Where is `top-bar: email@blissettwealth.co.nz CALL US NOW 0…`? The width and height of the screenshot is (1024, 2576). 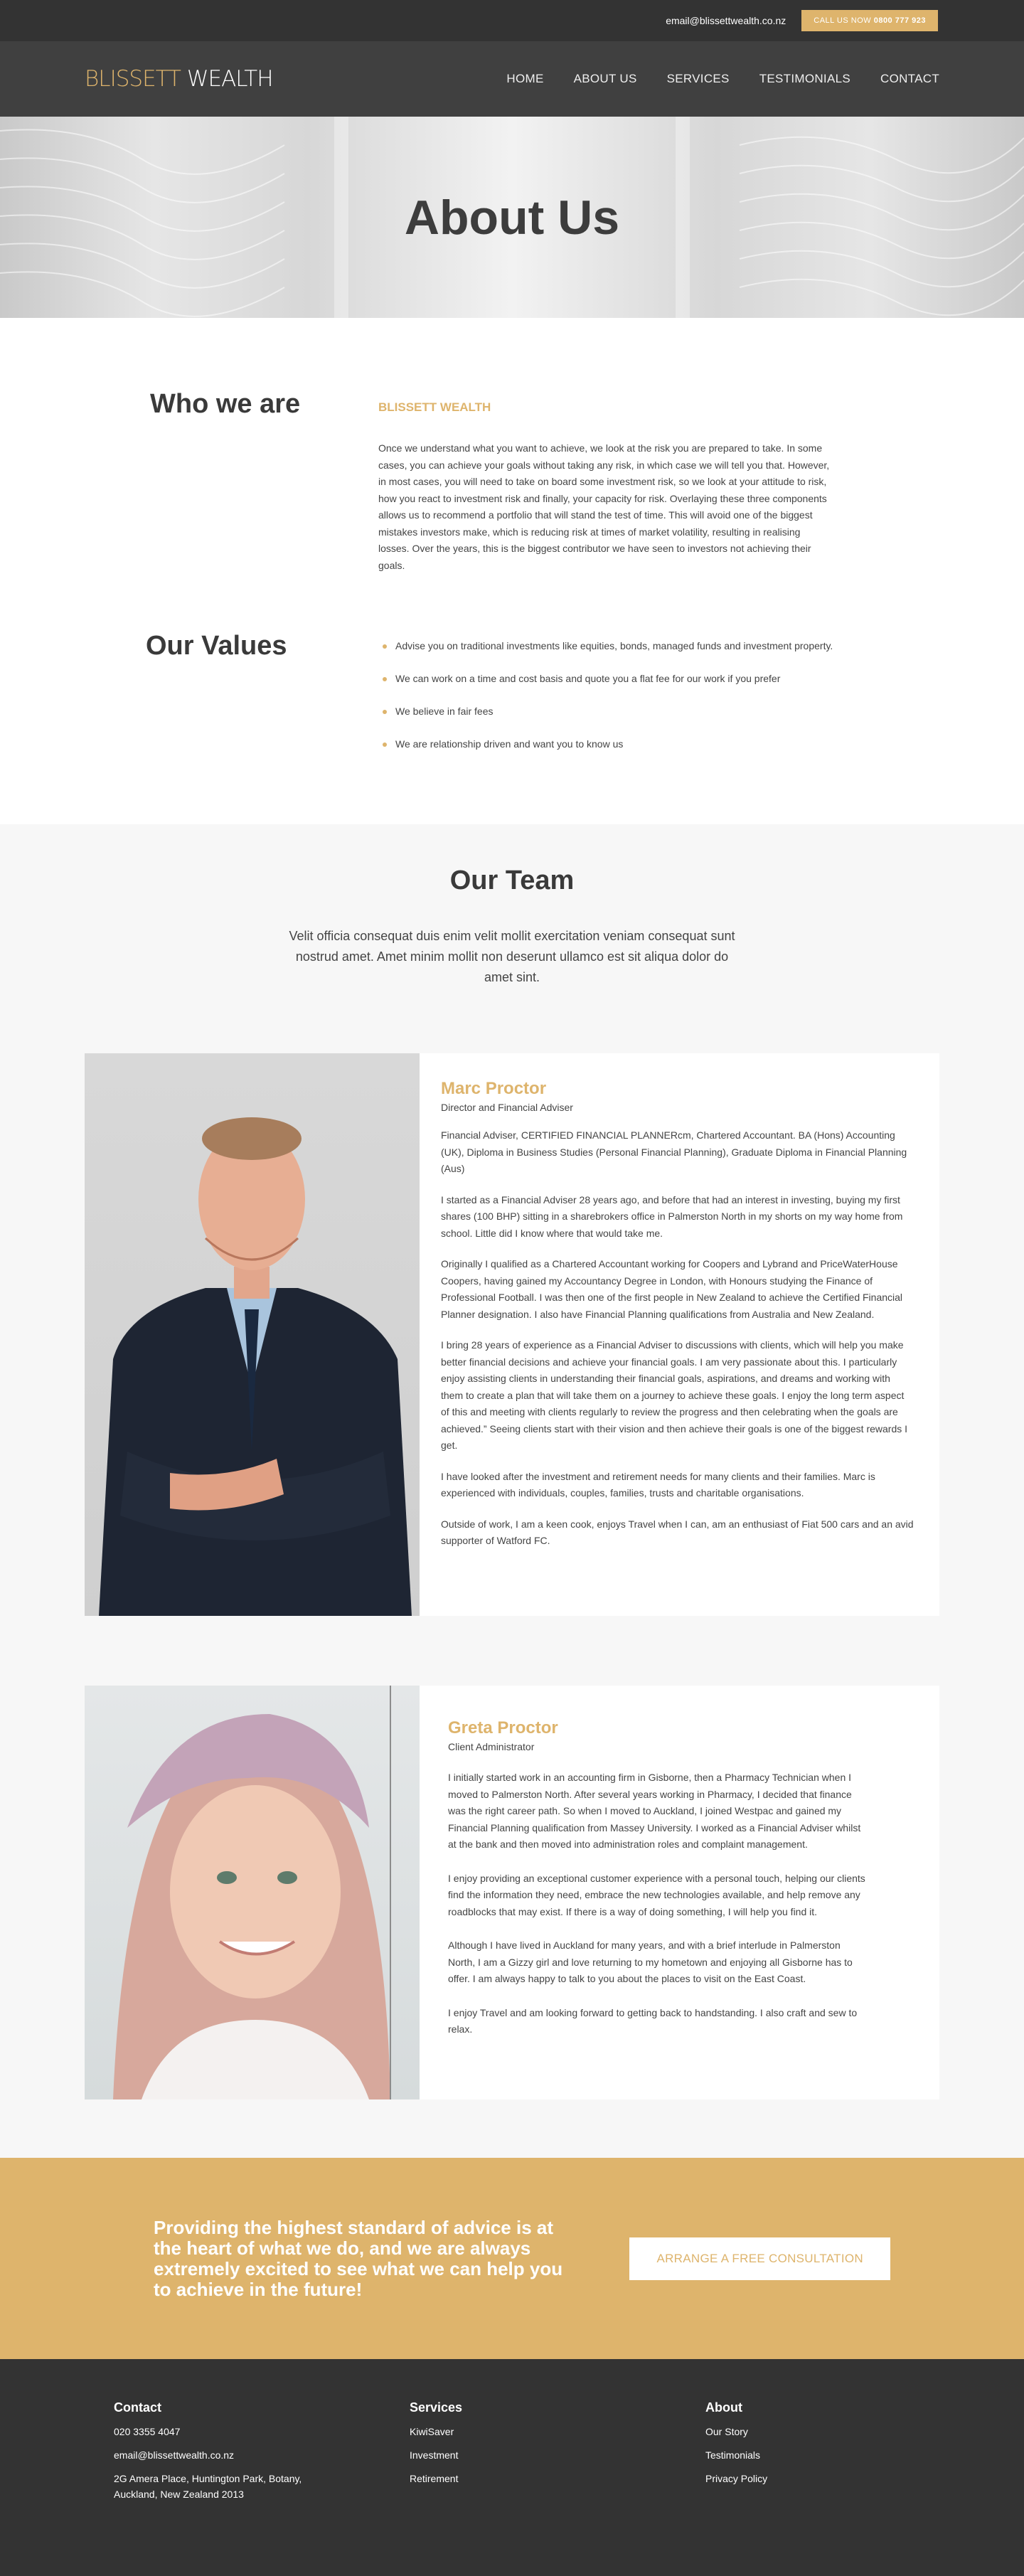
top-bar: email@blissettwealth.co.nz CALL US NOW 0… is located at coordinates (512, 20).